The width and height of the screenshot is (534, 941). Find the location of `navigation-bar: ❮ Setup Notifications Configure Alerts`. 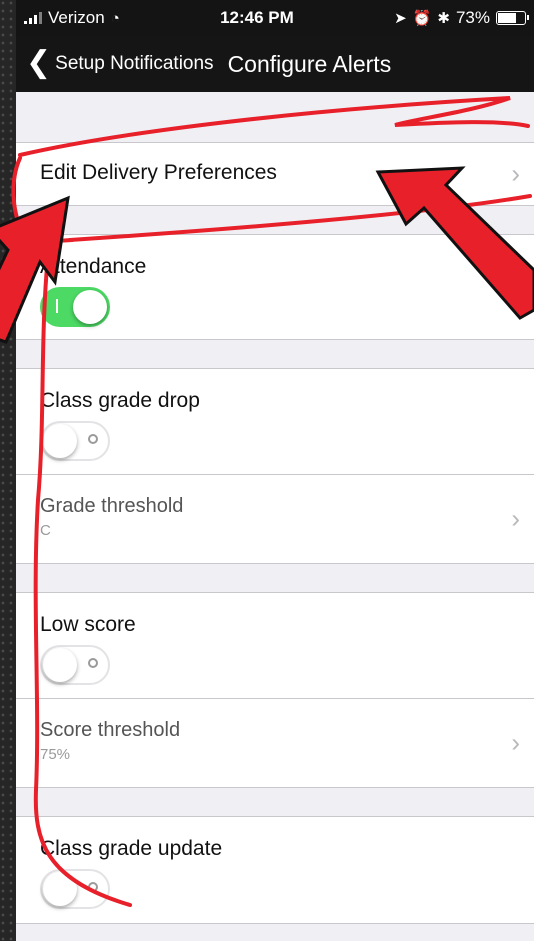

navigation-bar: ❮ Setup Notifications Configure Alerts is located at coordinates (275, 64).